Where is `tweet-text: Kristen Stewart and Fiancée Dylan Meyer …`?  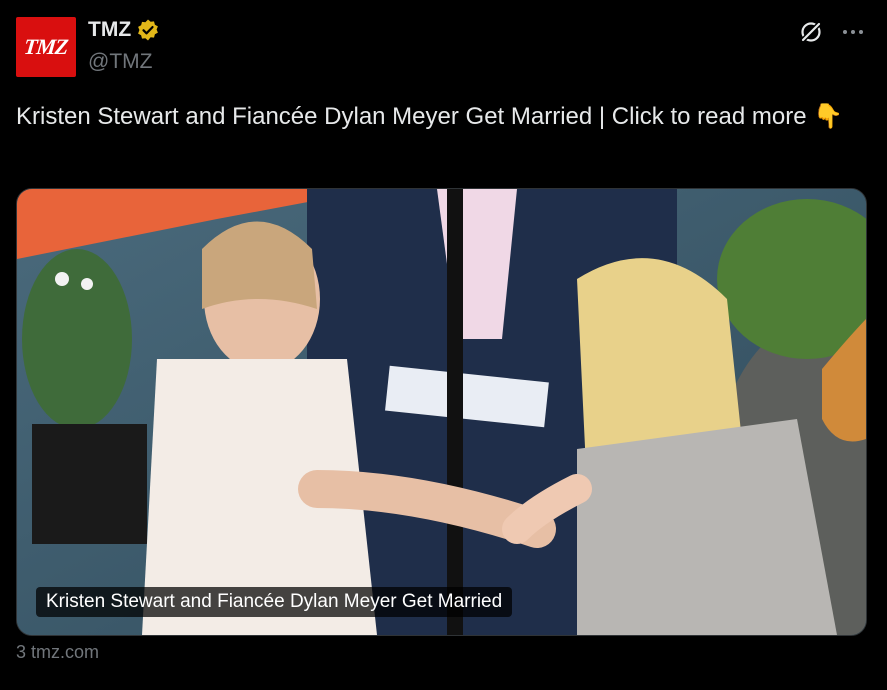
tweet-text: Kristen Stewart and Fiancée Dylan Meyer … is located at coordinates (430, 116).